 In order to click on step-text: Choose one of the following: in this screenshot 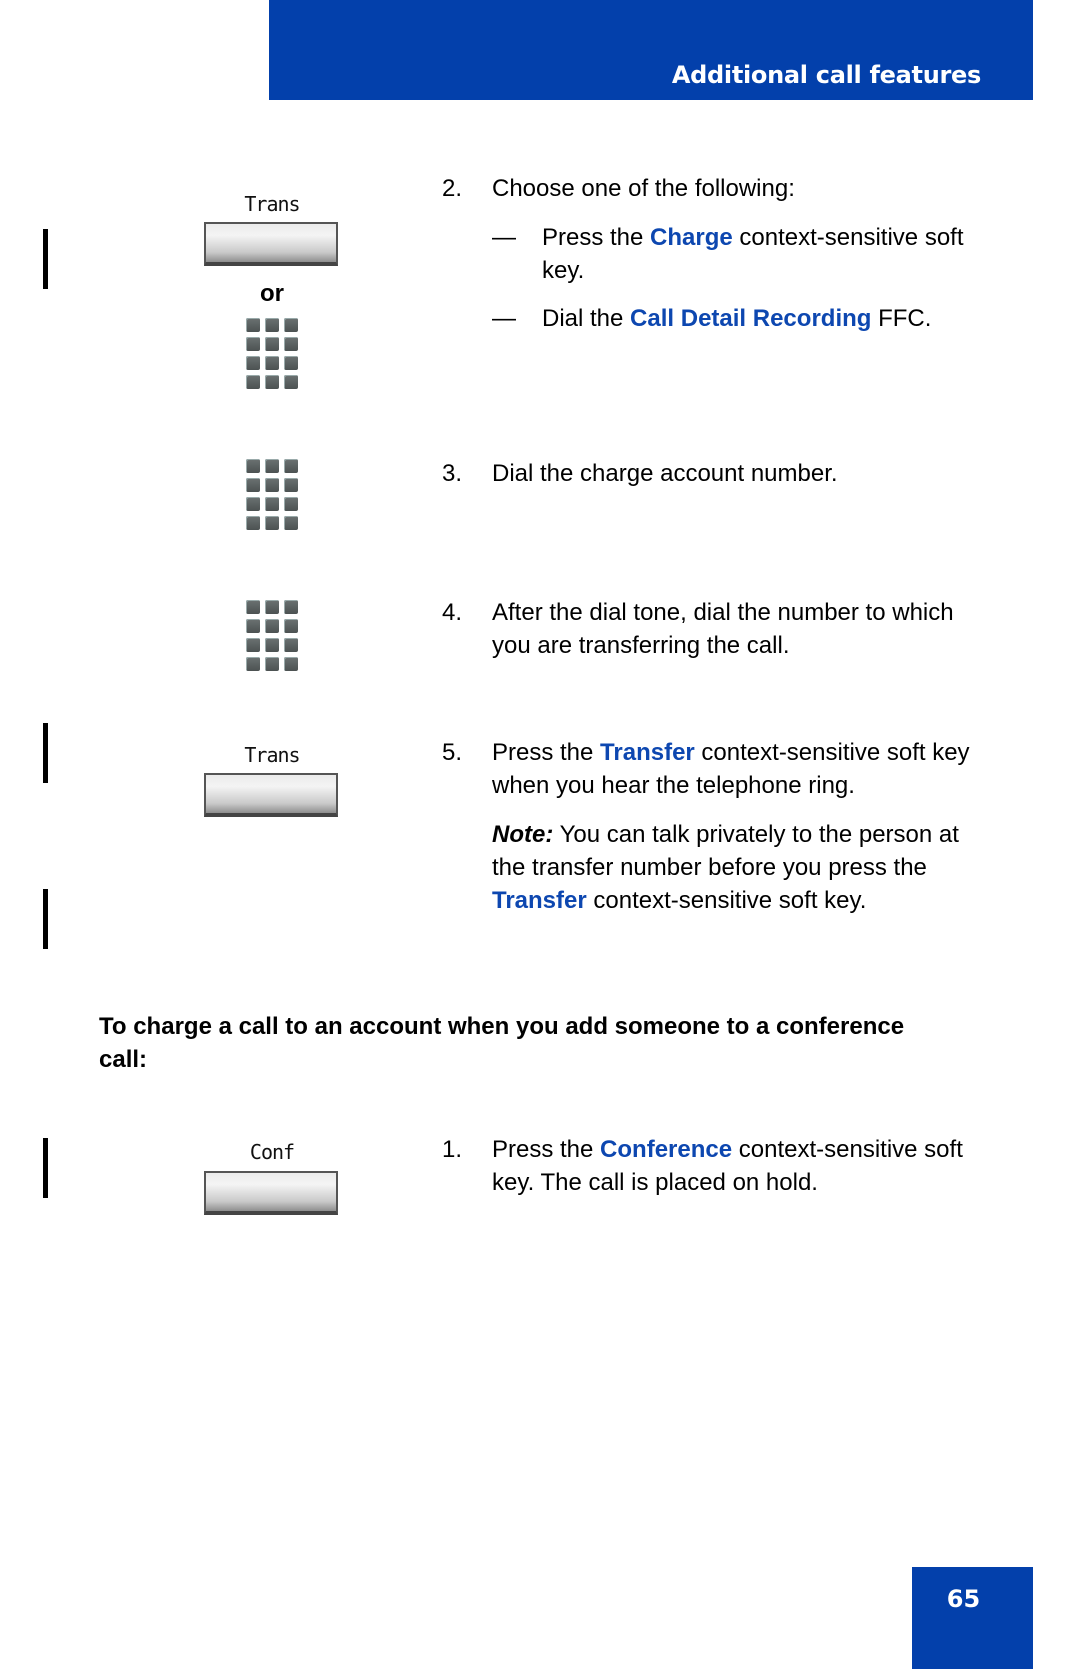, I will do `click(643, 188)`.